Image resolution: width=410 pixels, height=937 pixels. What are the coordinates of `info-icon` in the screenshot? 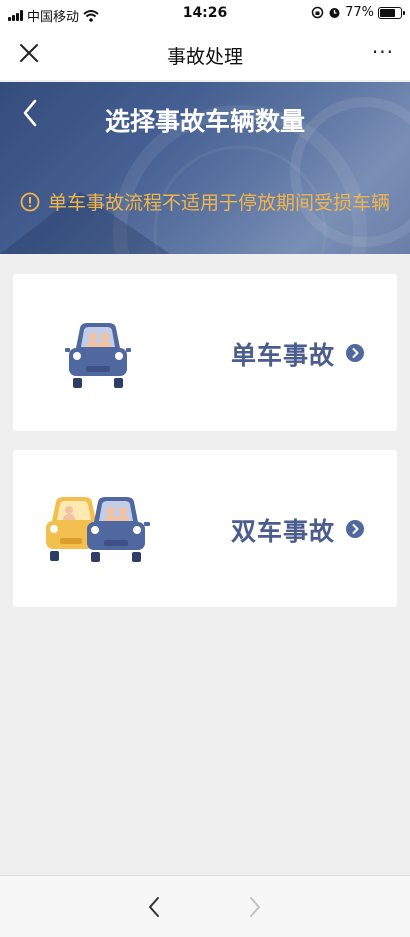 It's located at (30, 201).